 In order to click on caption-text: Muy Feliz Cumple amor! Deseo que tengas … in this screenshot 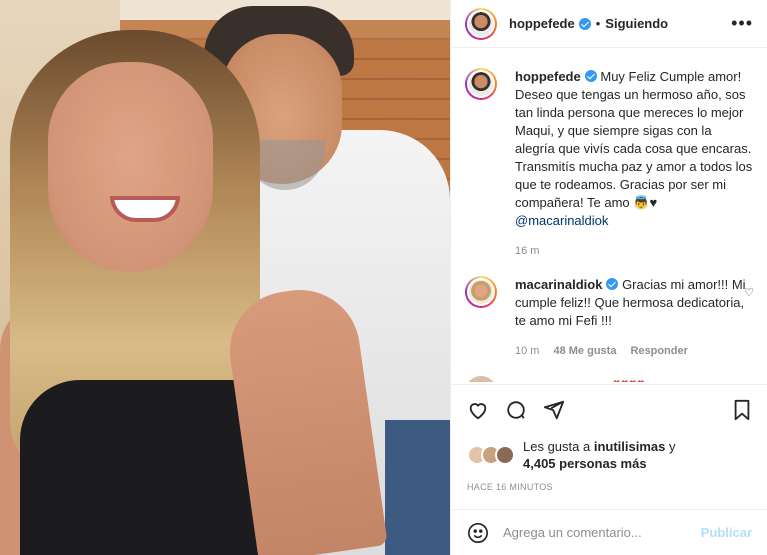, I will do `click(634, 139)`.